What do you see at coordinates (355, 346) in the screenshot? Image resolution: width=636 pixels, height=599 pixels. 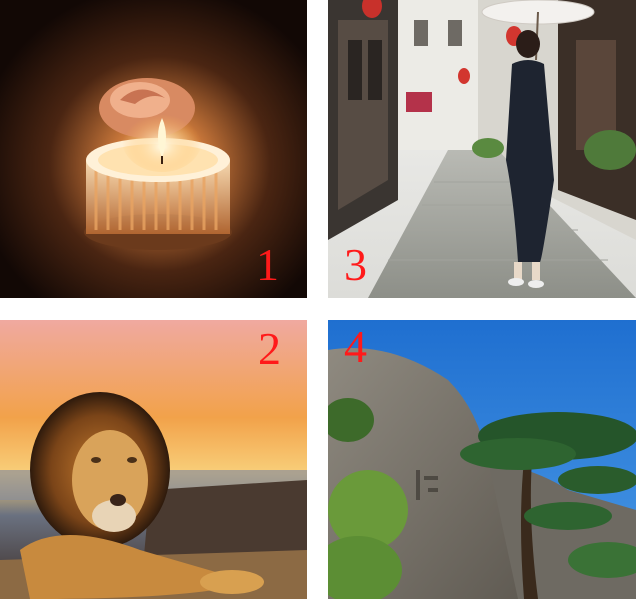 I see `tile-number-label: 4` at bounding box center [355, 346].